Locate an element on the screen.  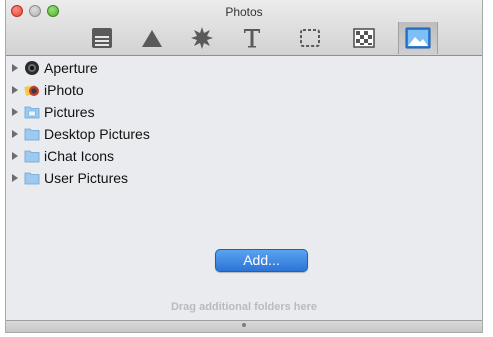
toolbar-shapes-button is located at coordinates (152, 38).